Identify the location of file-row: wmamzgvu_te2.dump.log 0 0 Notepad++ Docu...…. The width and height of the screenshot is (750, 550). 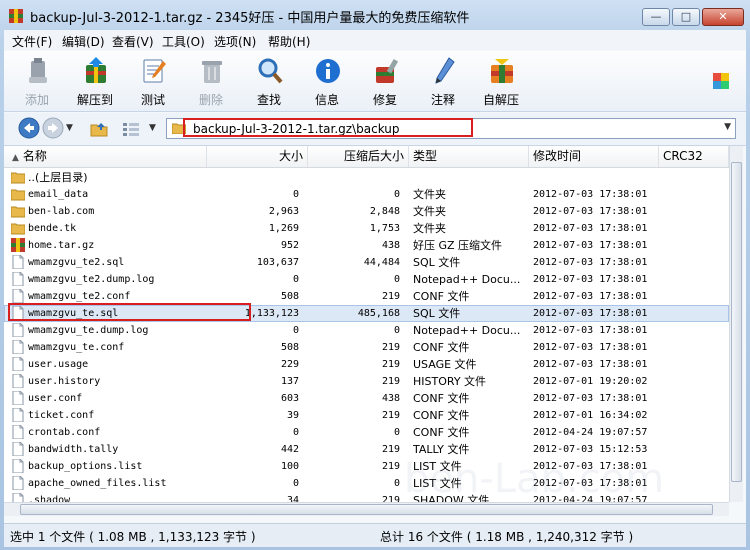
(366, 279).